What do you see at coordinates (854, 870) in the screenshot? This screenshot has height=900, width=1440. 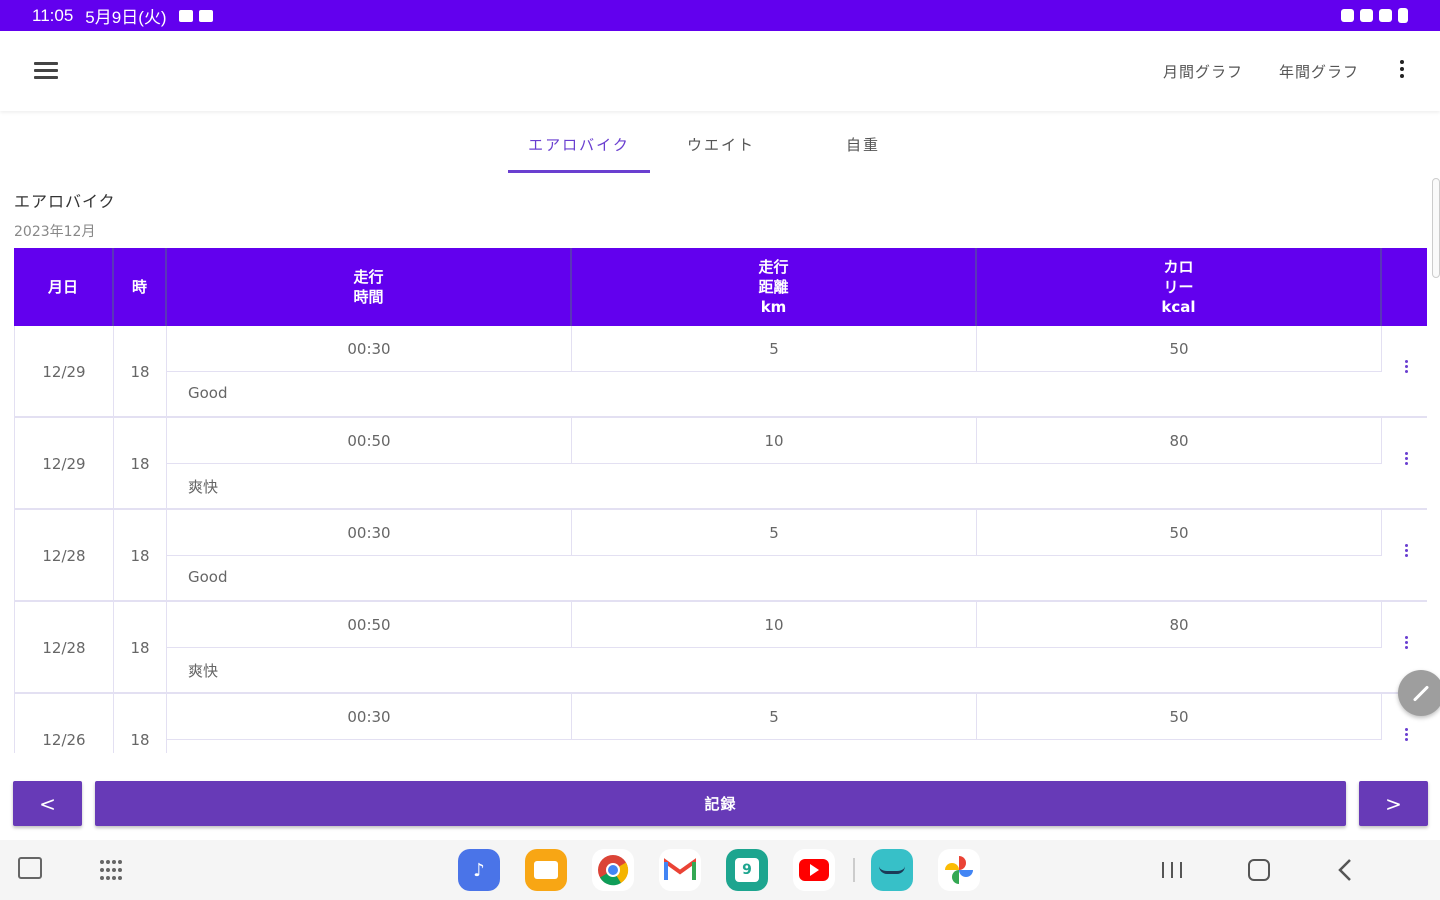 I see `dock-divider` at bounding box center [854, 870].